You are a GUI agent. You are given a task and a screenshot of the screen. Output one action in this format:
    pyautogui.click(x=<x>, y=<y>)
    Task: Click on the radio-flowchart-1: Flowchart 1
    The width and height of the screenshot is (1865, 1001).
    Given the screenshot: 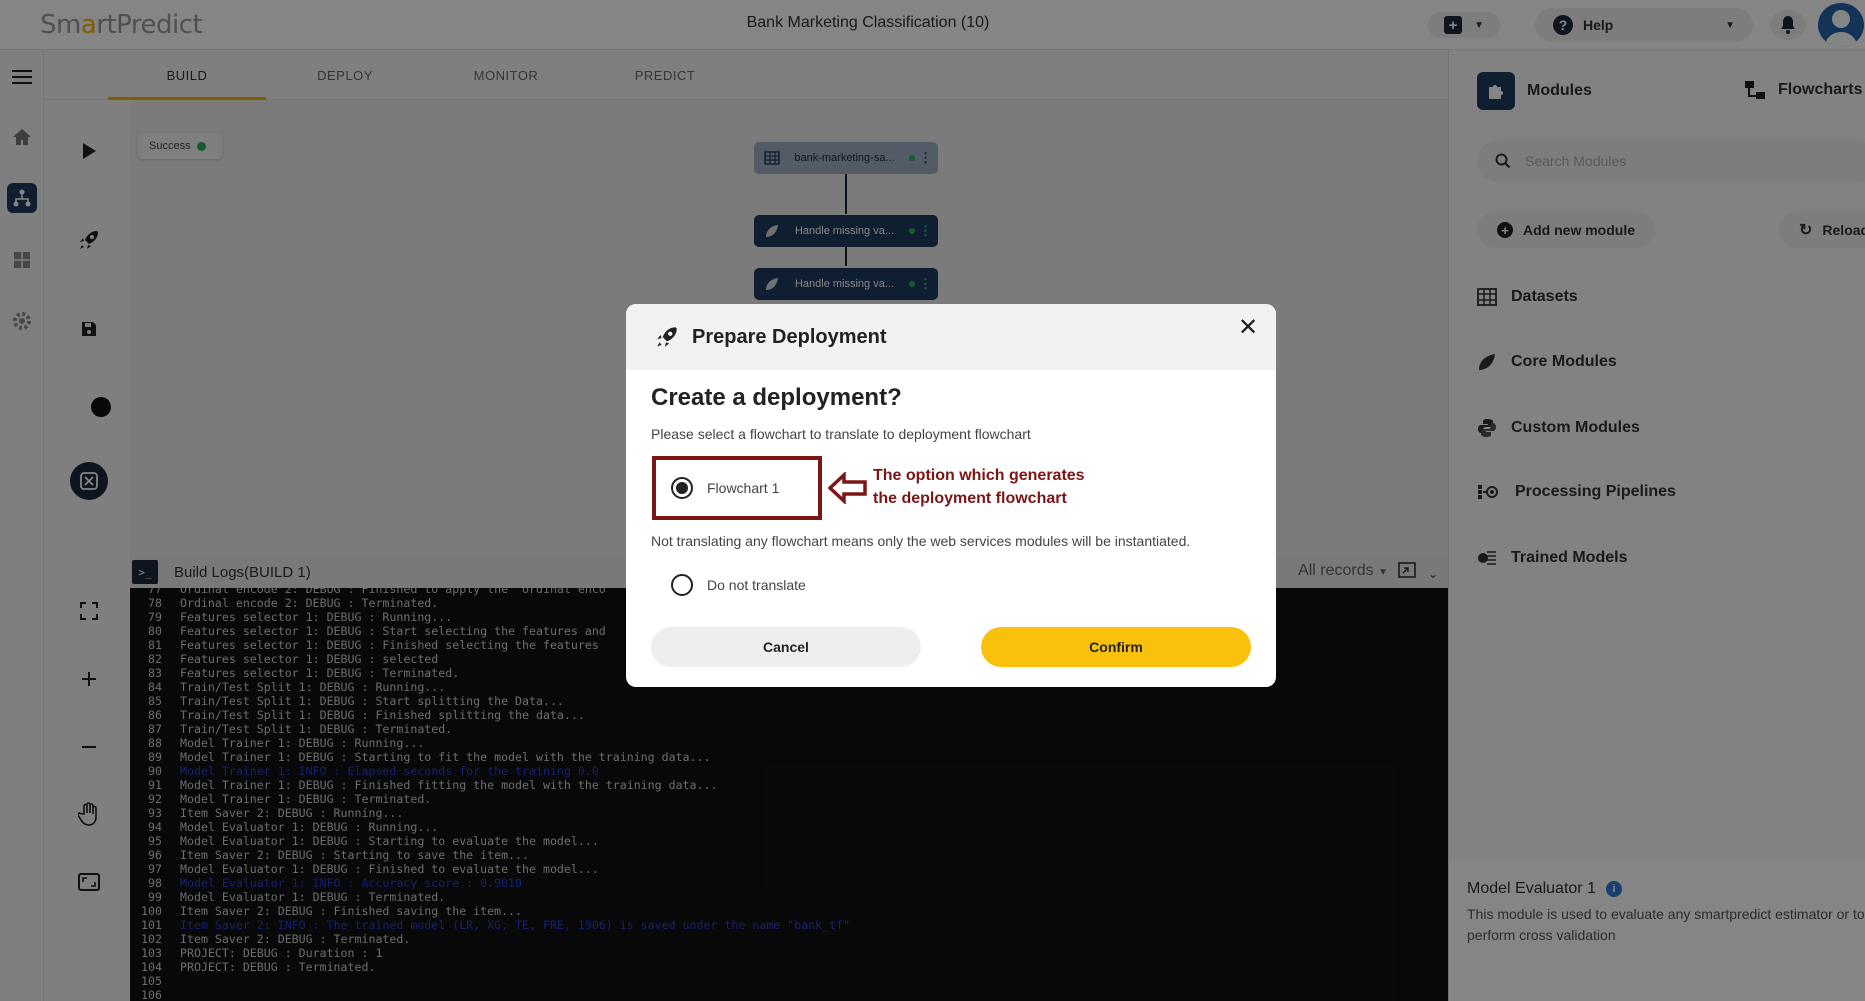 What is the action you would take?
    pyautogui.click(x=725, y=488)
    